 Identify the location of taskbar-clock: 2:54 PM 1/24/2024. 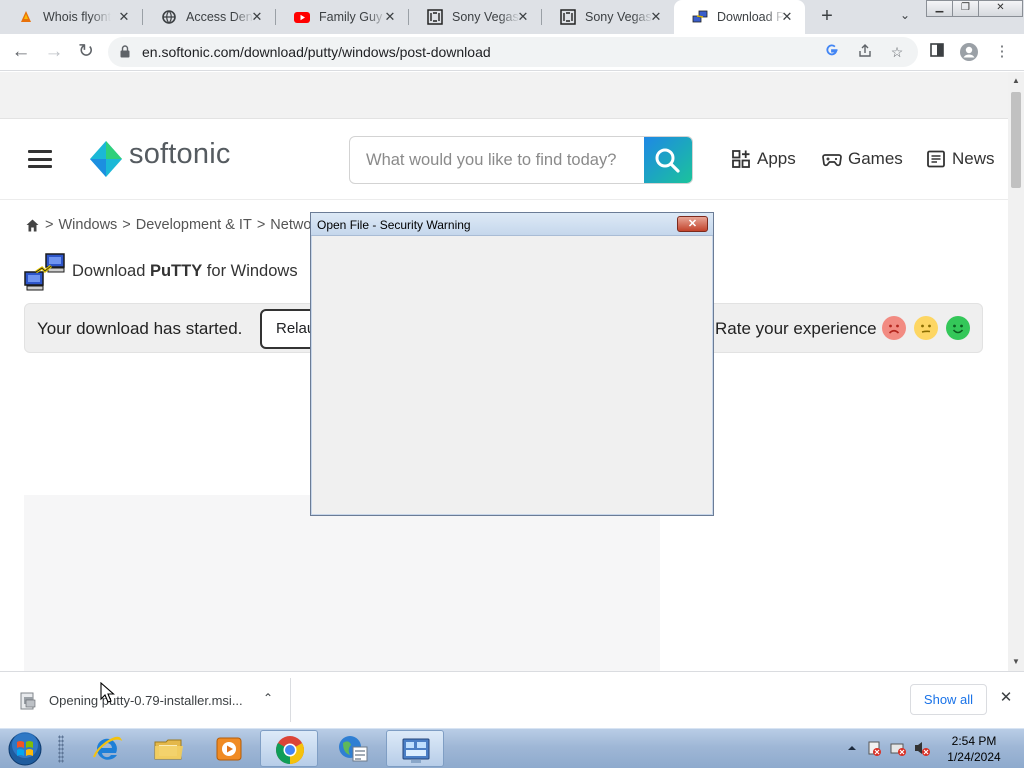
(974, 749).